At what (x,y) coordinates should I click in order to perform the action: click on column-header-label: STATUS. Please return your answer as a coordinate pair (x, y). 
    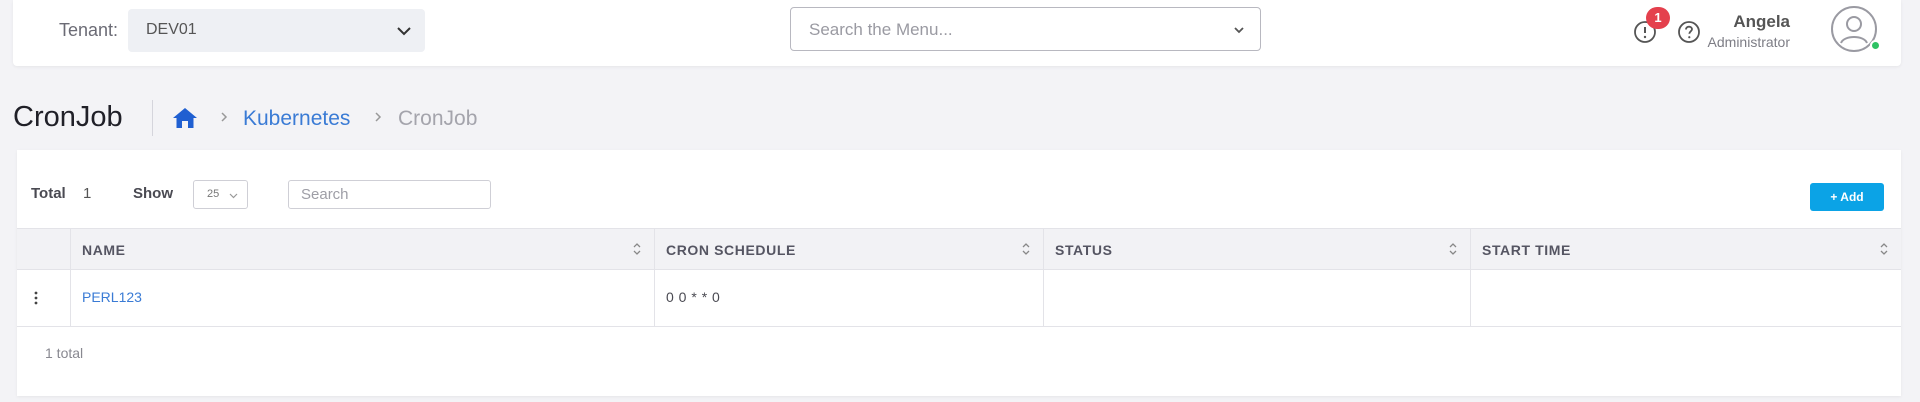
    Looking at the image, I should click on (1084, 250).